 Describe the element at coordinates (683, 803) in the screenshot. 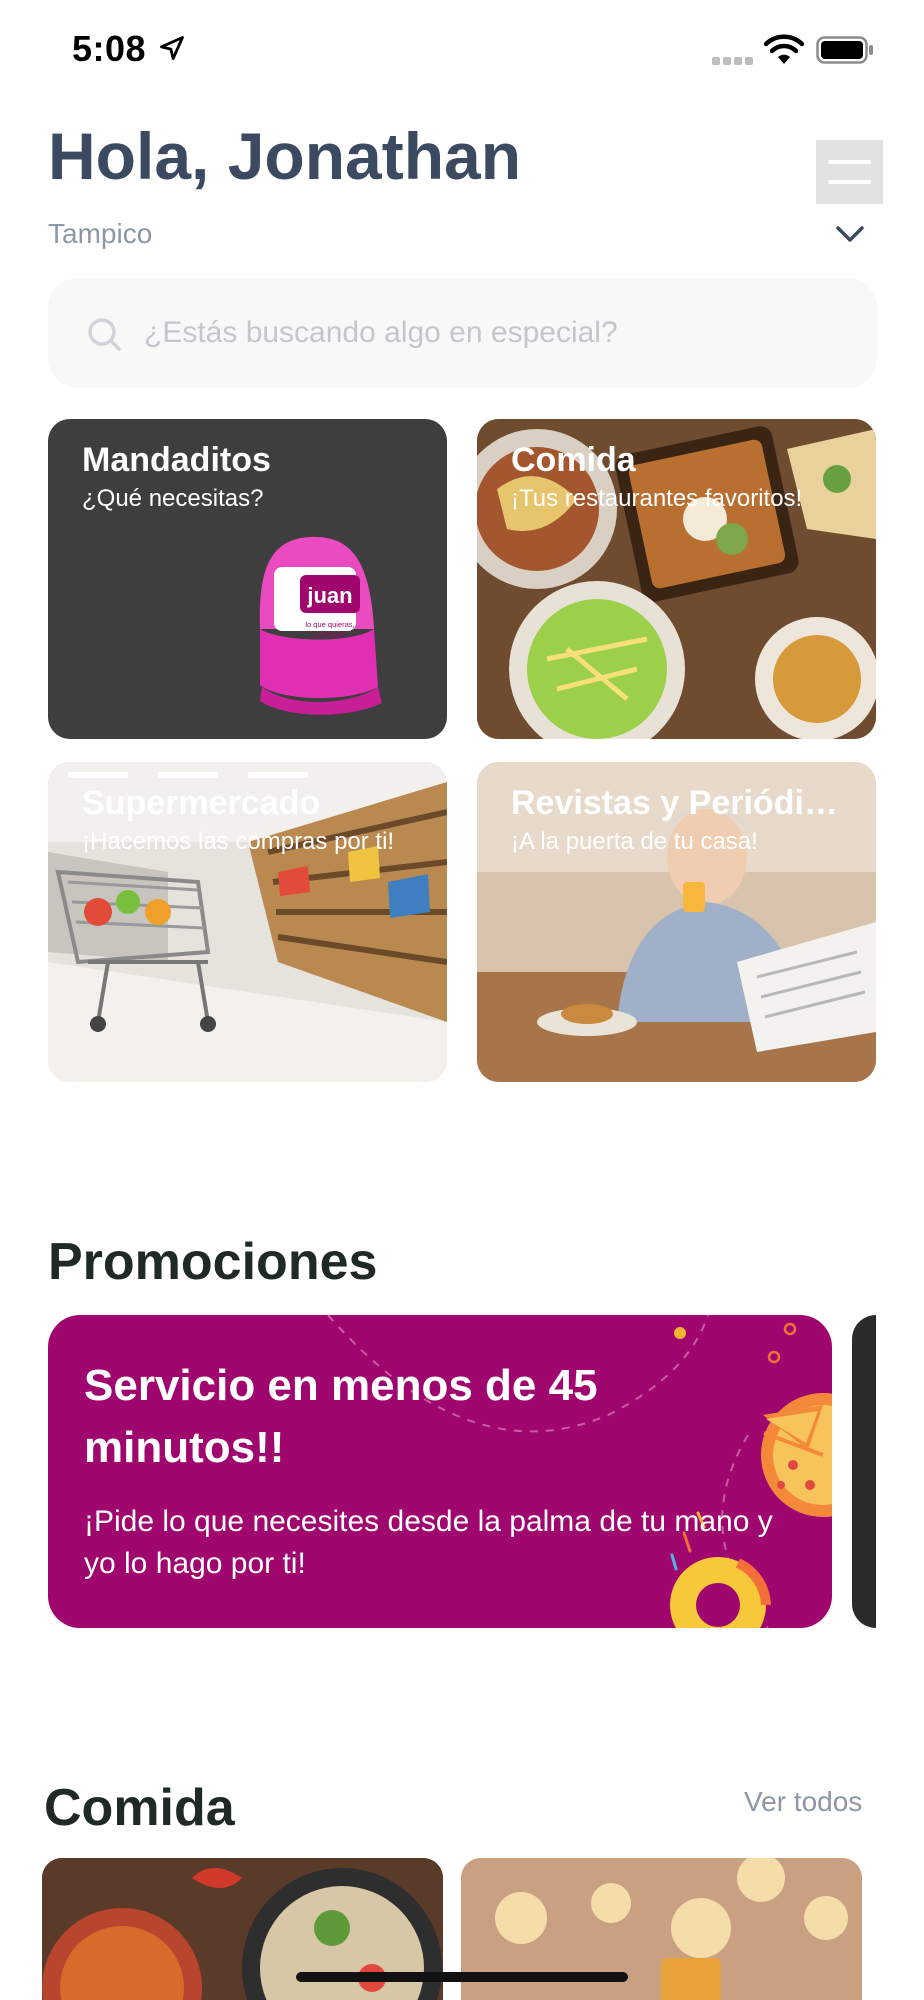

I see `category-title: Revistas y Periódicos` at that location.